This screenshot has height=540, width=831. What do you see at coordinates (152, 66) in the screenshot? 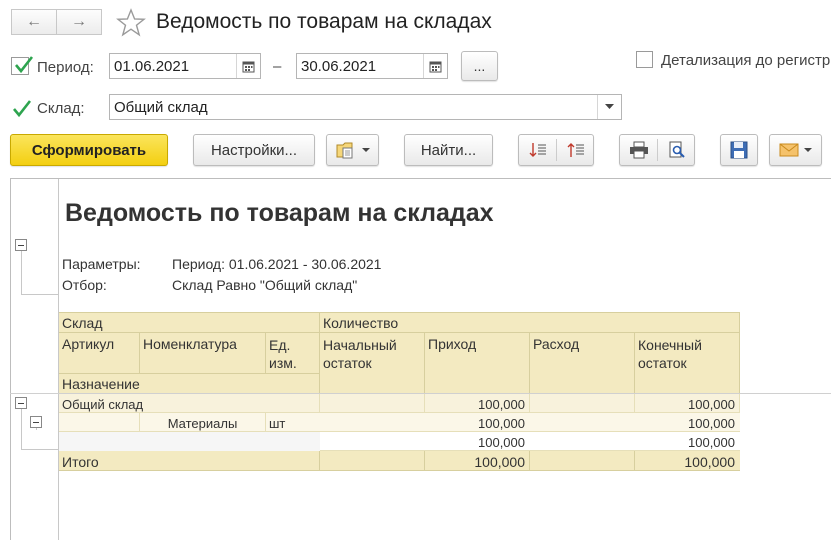
I see `period-from-value: 01.06.2021` at bounding box center [152, 66].